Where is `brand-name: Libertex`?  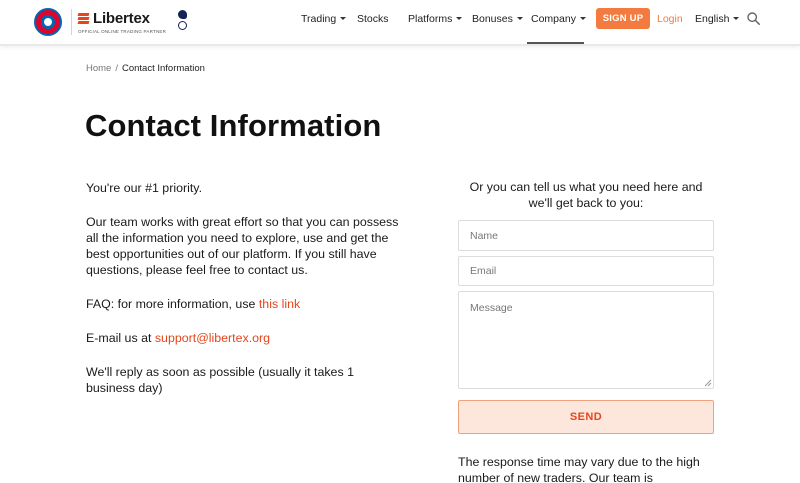 brand-name: Libertex is located at coordinates (121, 18).